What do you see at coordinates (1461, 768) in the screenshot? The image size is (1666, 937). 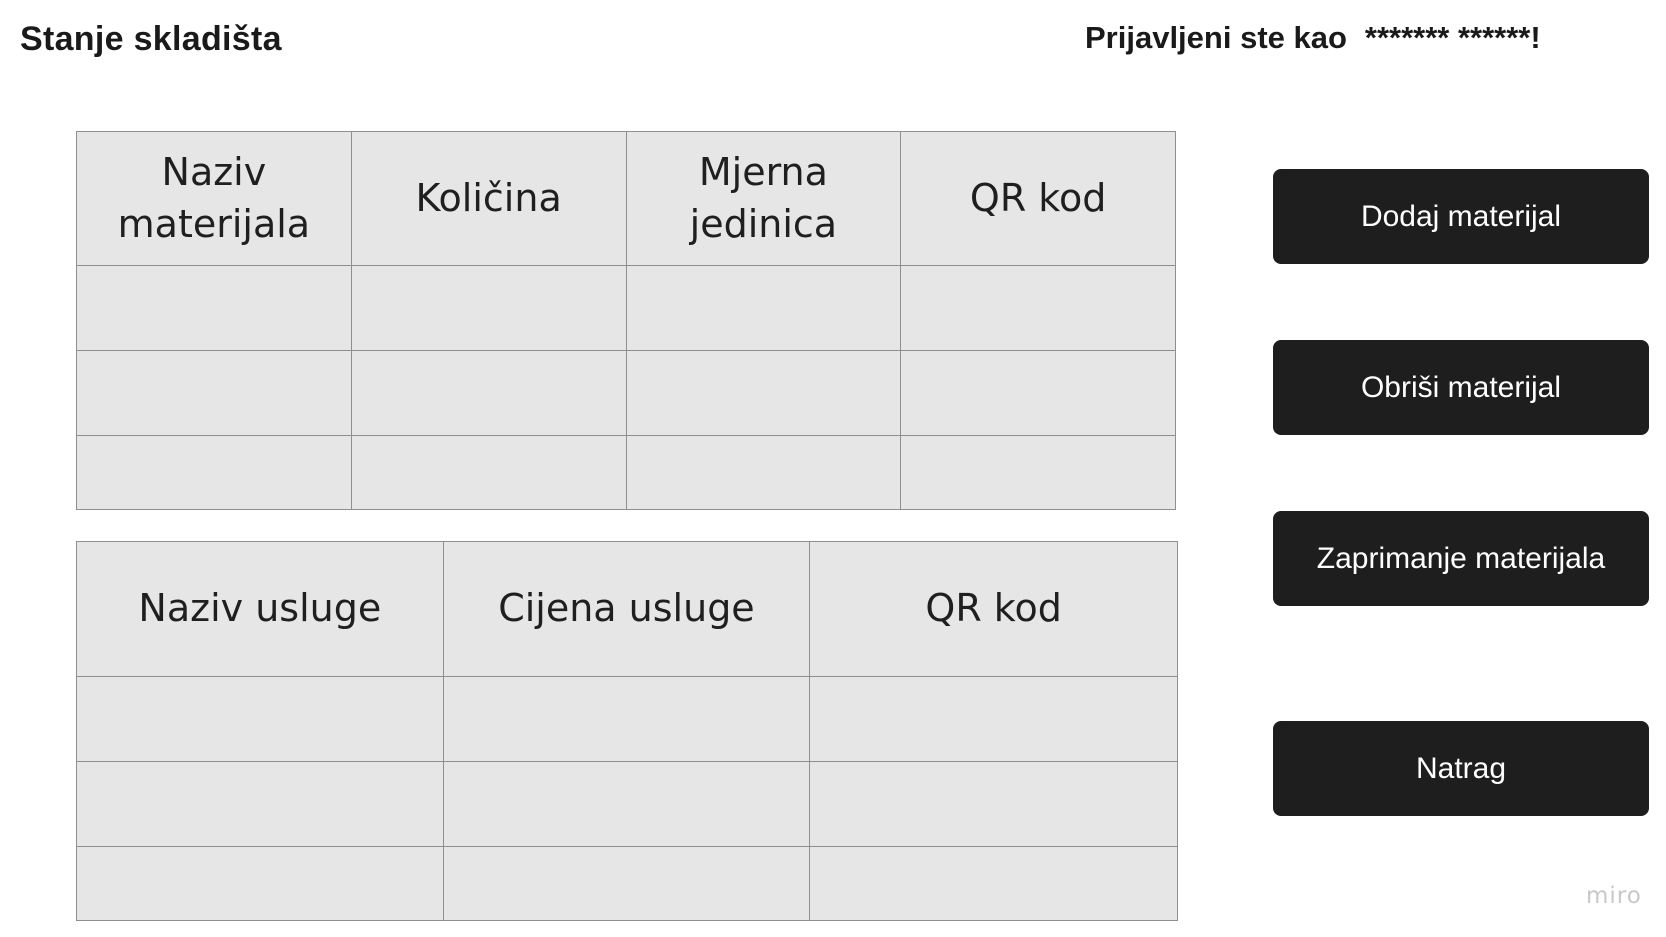 I see `back-button: Natrag` at bounding box center [1461, 768].